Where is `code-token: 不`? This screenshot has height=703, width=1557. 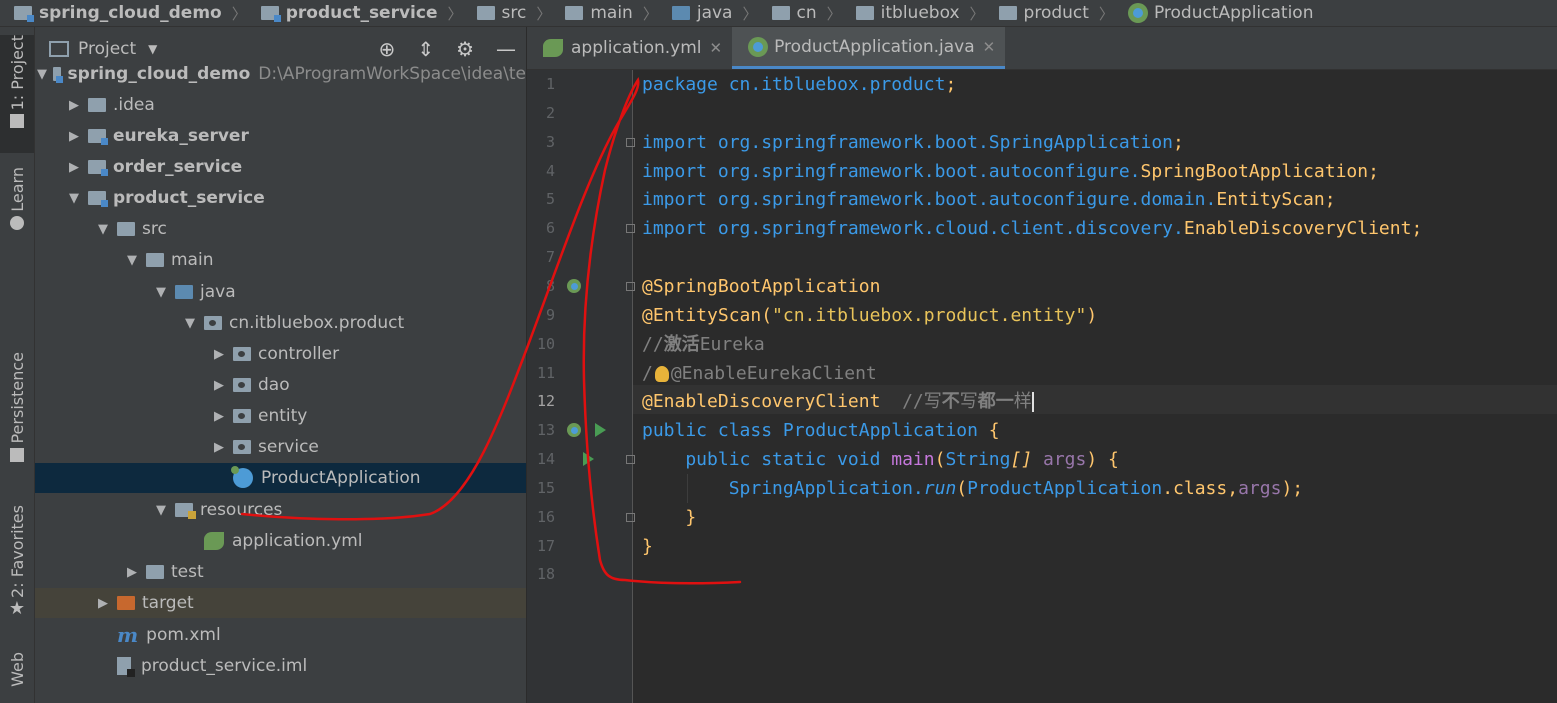
code-token: 不 is located at coordinates (950, 402).